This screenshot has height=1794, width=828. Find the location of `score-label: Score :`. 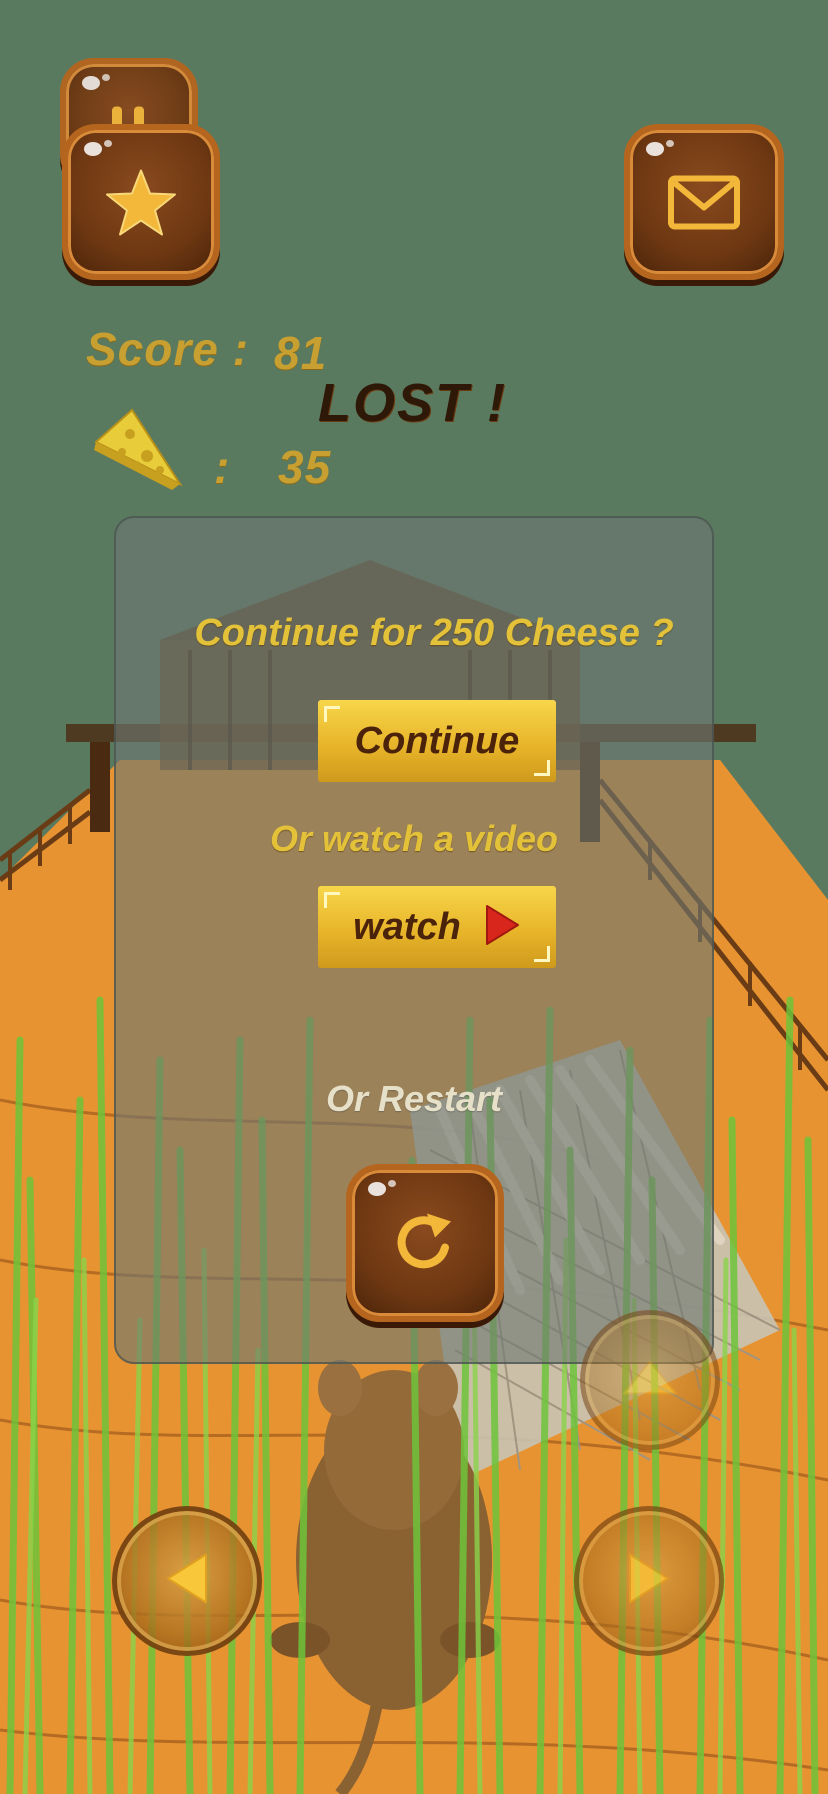

score-label: Score : is located at coordinates (167, 349).